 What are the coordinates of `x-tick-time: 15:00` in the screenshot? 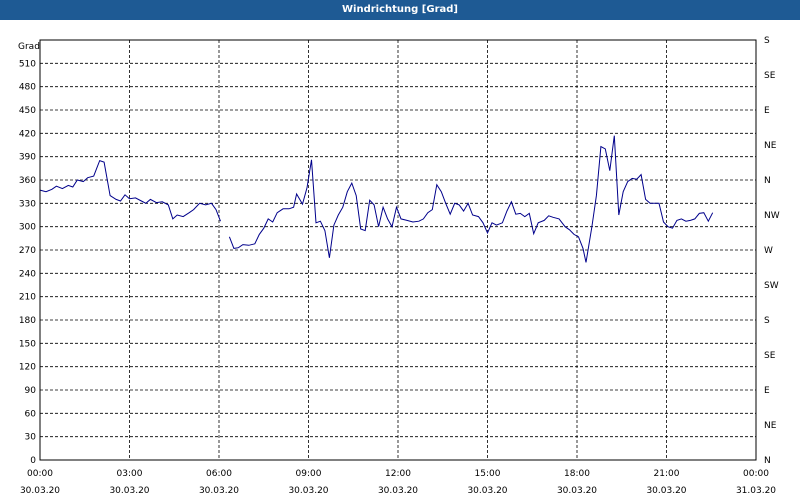 It's located at (488, 474).